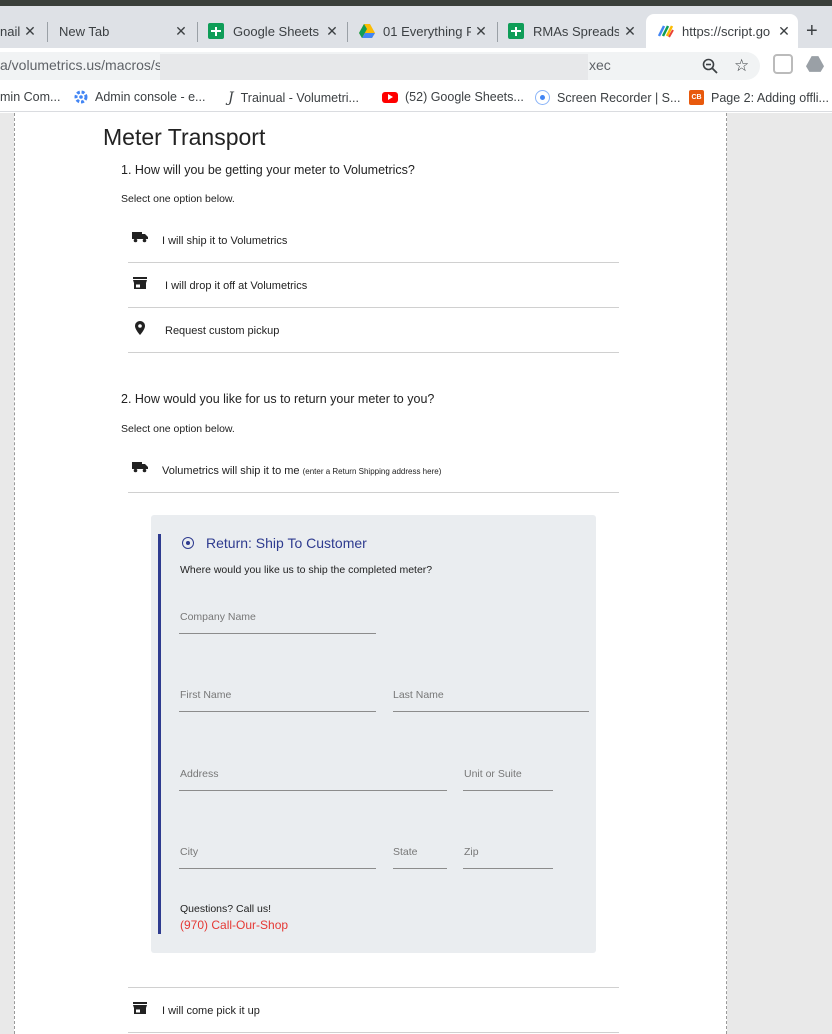 The image size is (832, 1034). What do you see at coordinates (815, 64) in the screenshot?
I see `drive-extension-icon` at bounding box center [815, 64].